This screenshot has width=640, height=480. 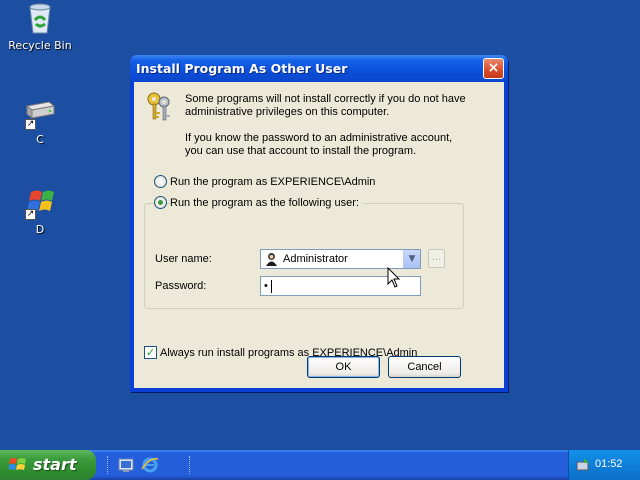 I want to click on desktop-icon-label: D, so click(x=40, y=229).